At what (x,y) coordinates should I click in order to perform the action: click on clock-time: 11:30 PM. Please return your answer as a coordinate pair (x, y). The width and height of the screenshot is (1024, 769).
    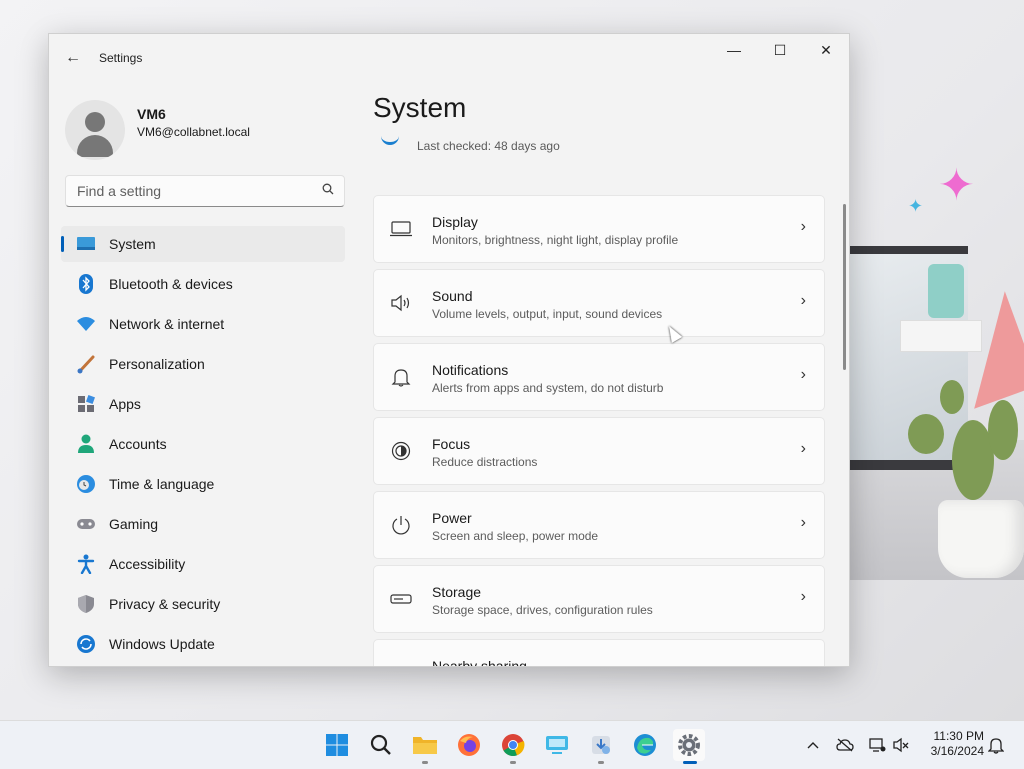
    Looking at the image, I should click on (958, 736).